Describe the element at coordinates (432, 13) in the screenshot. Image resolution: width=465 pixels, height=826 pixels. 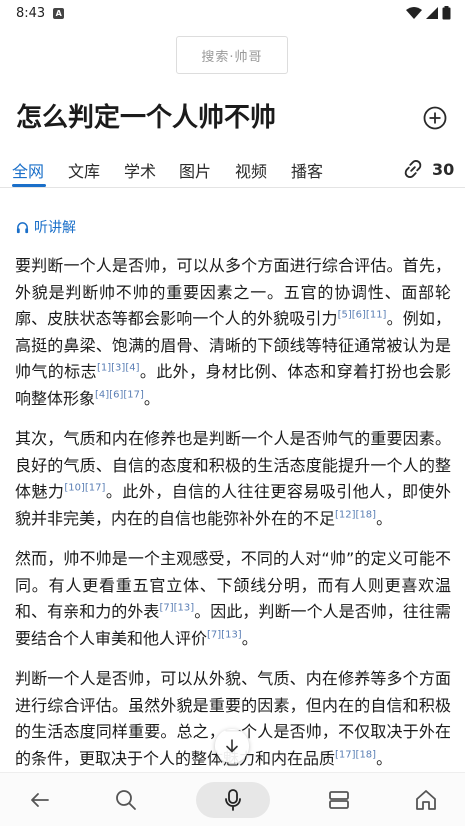
I see `signal-icon` at that location.